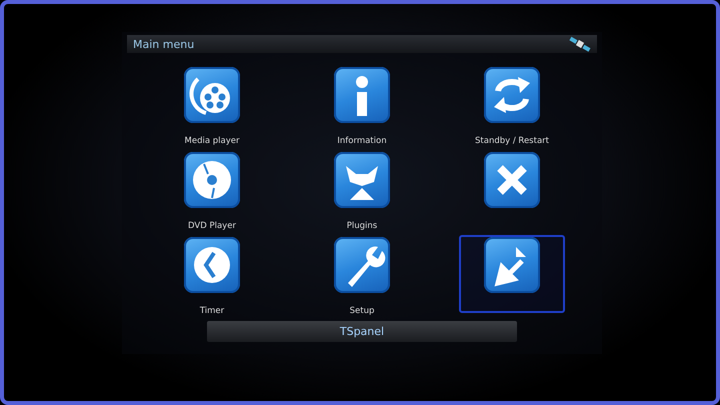  Describe the element at coordinates (512, 180) in the screenshot. I see `close-icon` at that location.